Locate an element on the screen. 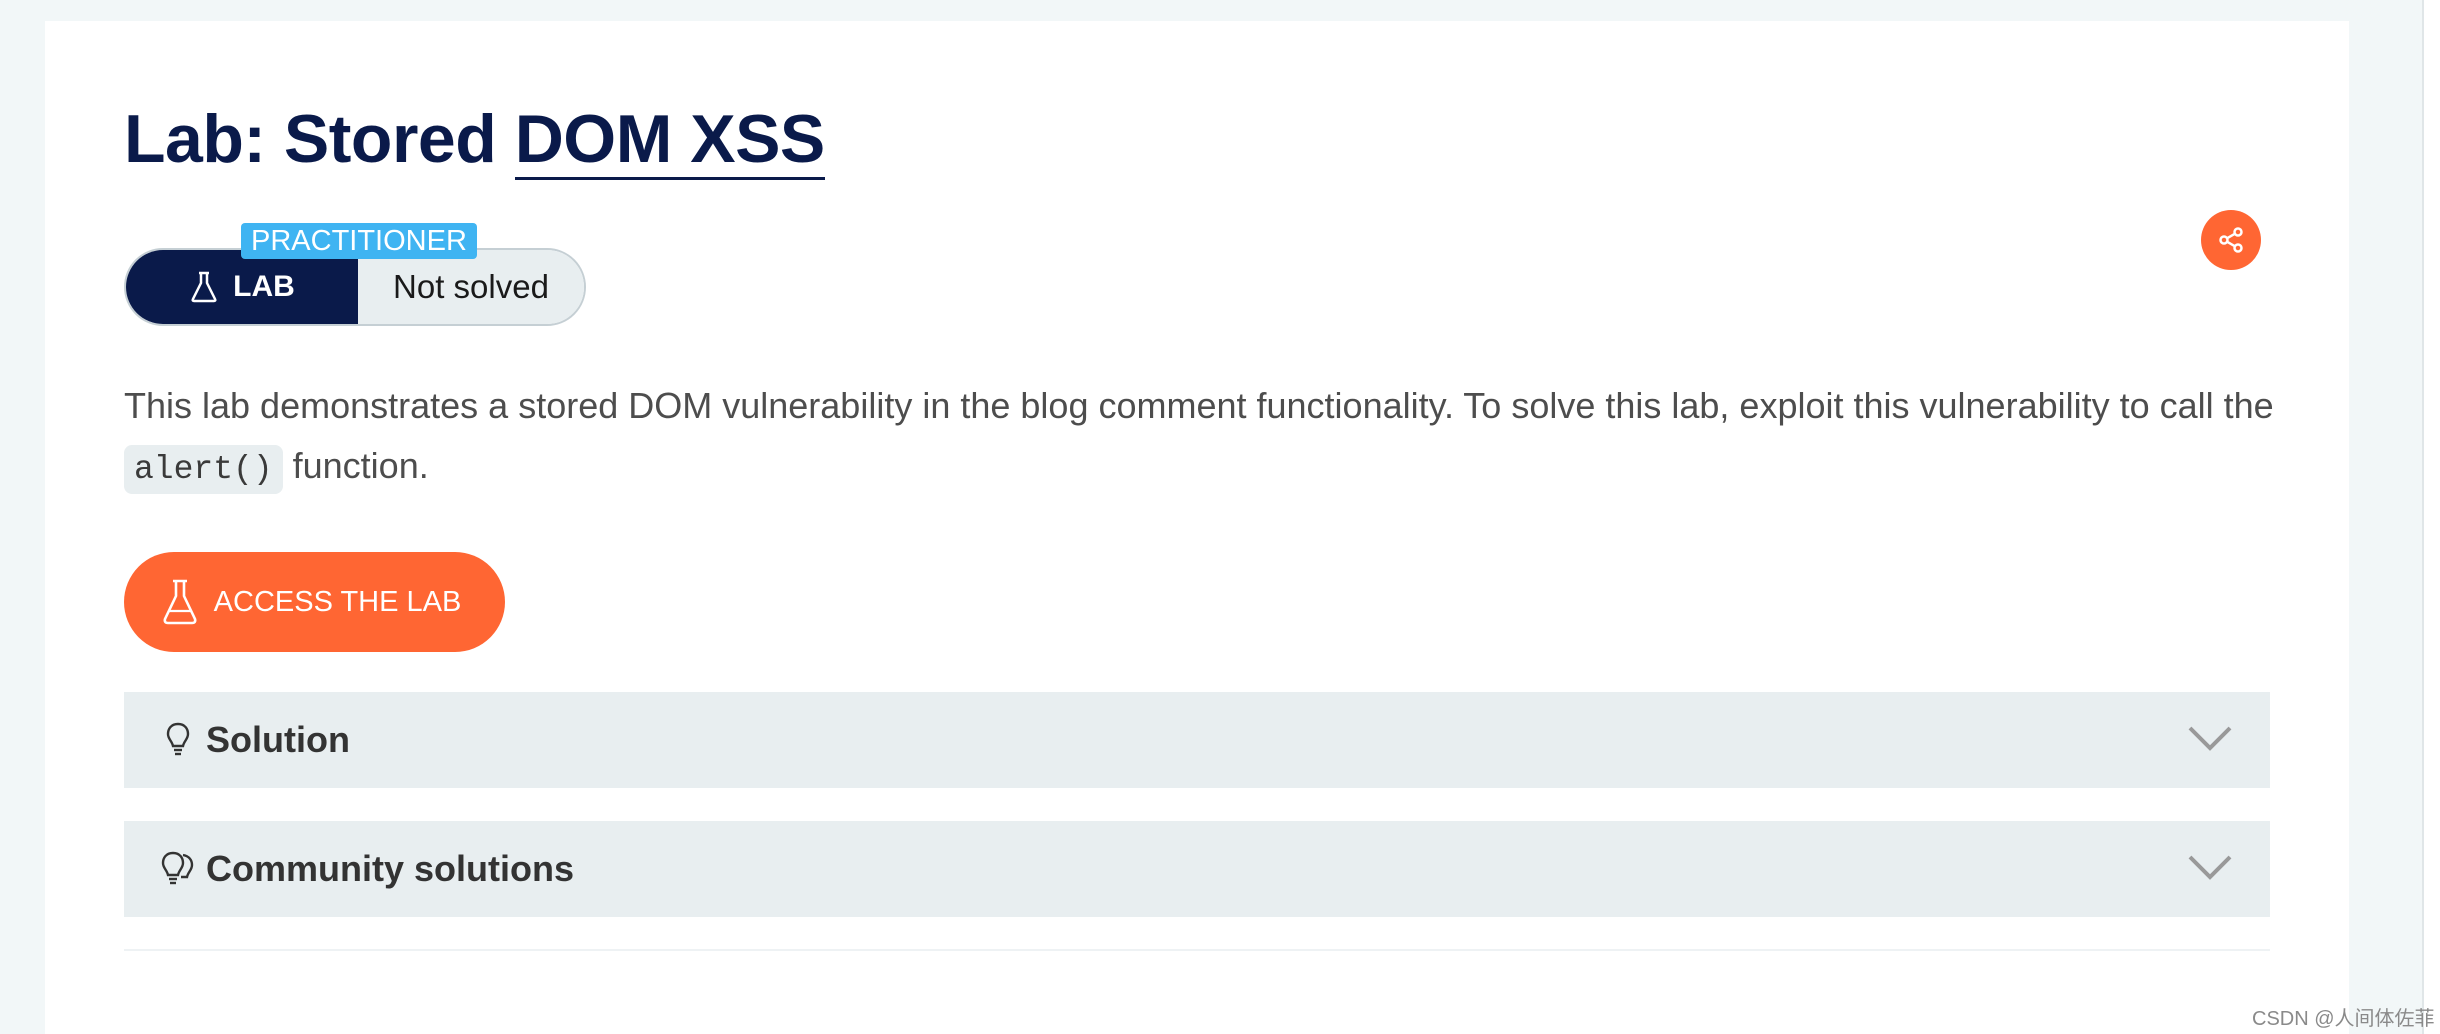 The width and height of the screenshot is (2440, 1034). lab-type-label: LAB is located at coordinates (264, 286).